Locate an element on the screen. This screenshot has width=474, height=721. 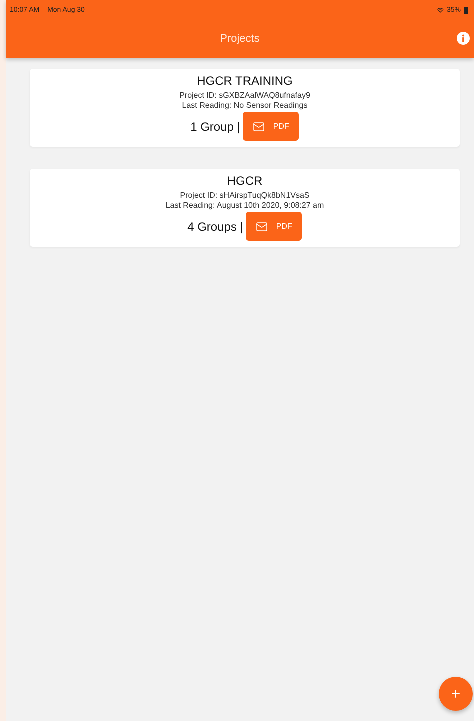
add-button is located at coordinates (456, 694).